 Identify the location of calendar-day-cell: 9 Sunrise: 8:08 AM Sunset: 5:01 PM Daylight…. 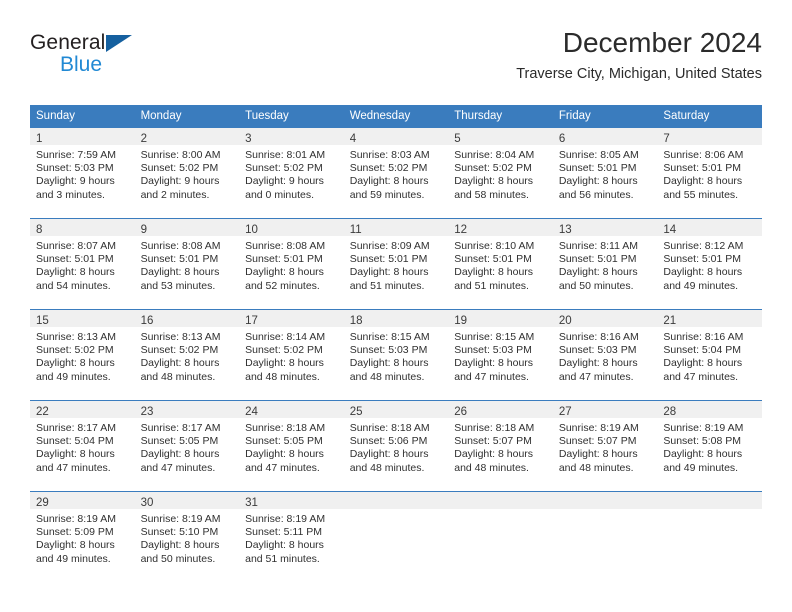
(187, 264).